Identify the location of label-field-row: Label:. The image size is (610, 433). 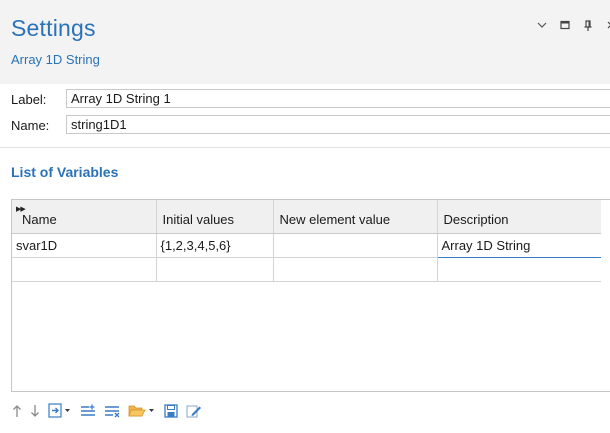
(310, 99).